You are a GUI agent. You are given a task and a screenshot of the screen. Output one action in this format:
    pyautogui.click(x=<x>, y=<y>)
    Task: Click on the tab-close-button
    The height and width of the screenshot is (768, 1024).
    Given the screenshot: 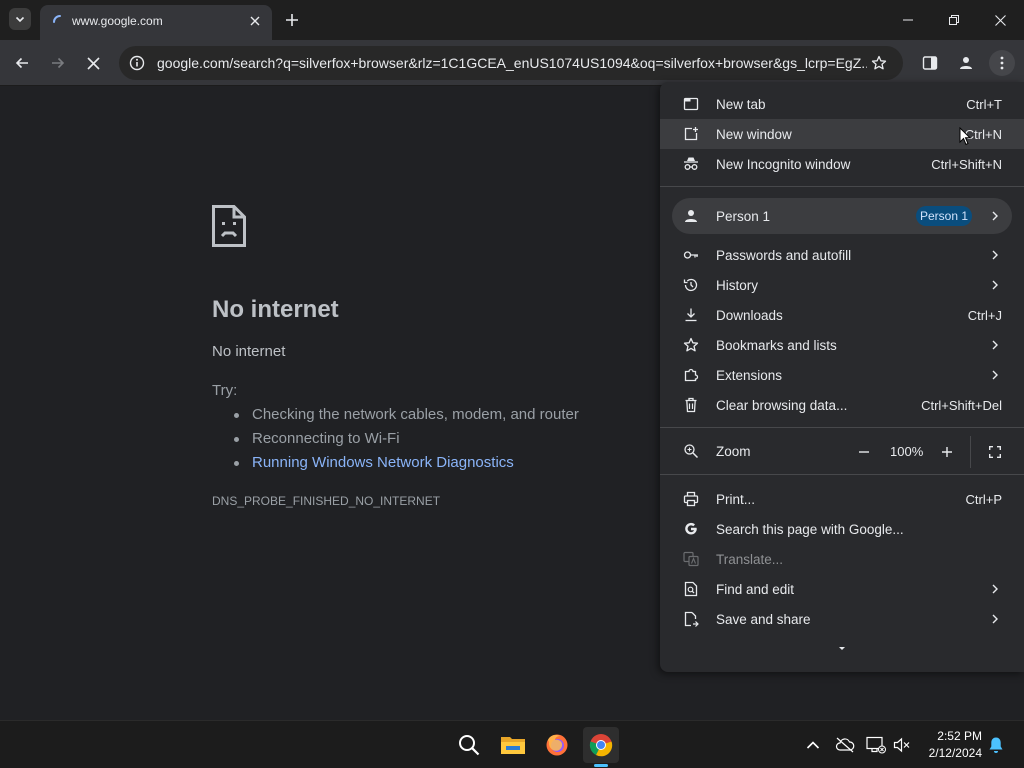 What is the action you would take?
    pyautogui.click(x=255, y=21)
    